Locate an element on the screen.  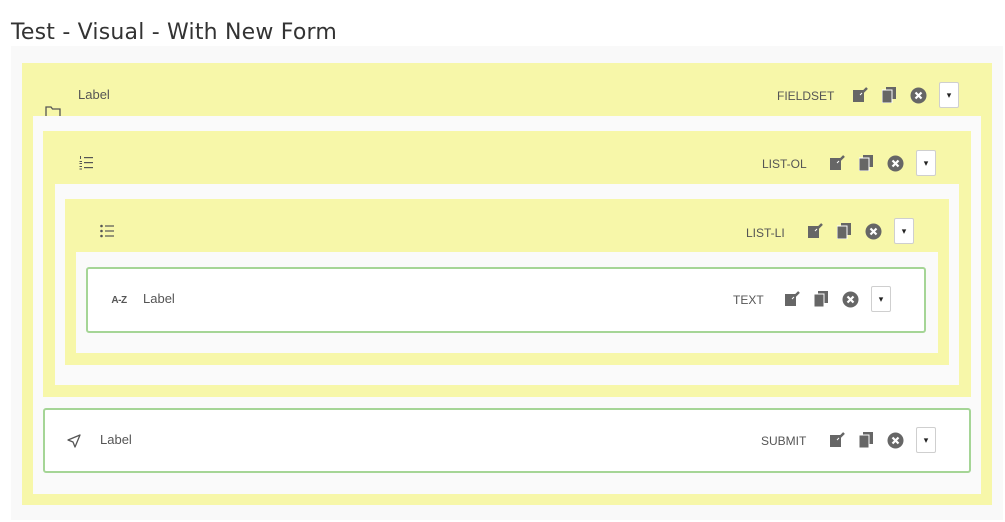
list-li-dropdown: ▾ is located at coordinates (904, 231).